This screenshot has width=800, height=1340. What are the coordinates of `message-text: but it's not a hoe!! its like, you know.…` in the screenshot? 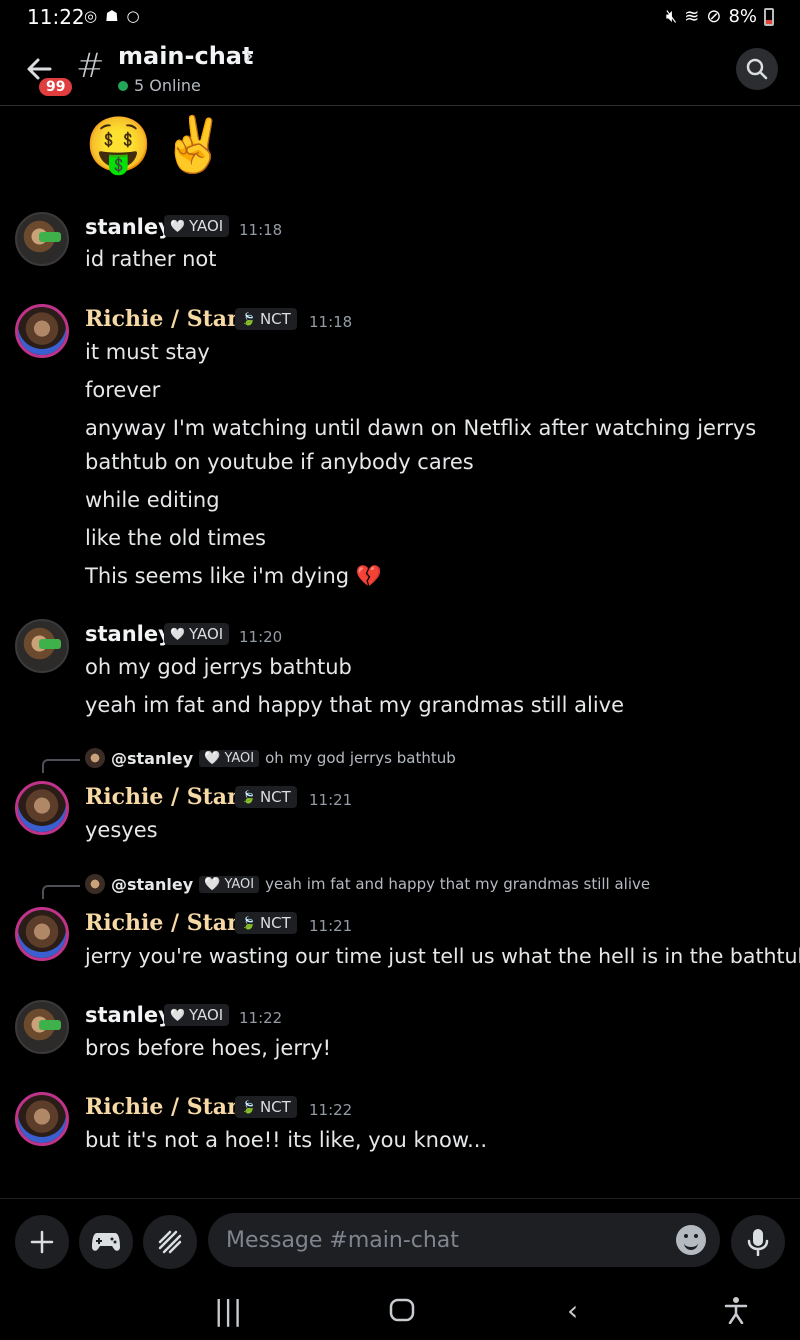 It's located at (286, 1140).